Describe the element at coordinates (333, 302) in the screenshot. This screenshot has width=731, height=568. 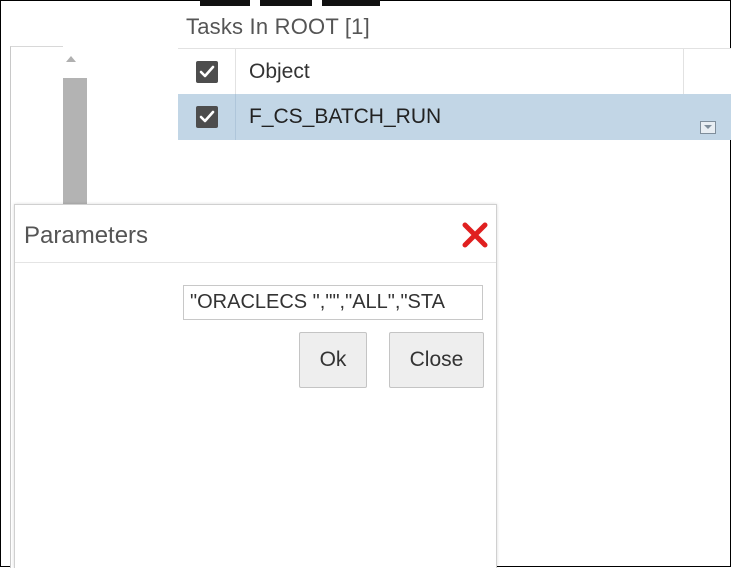
I see `parameters-input: "ORACLECS ","","ALL","STA` at that location.